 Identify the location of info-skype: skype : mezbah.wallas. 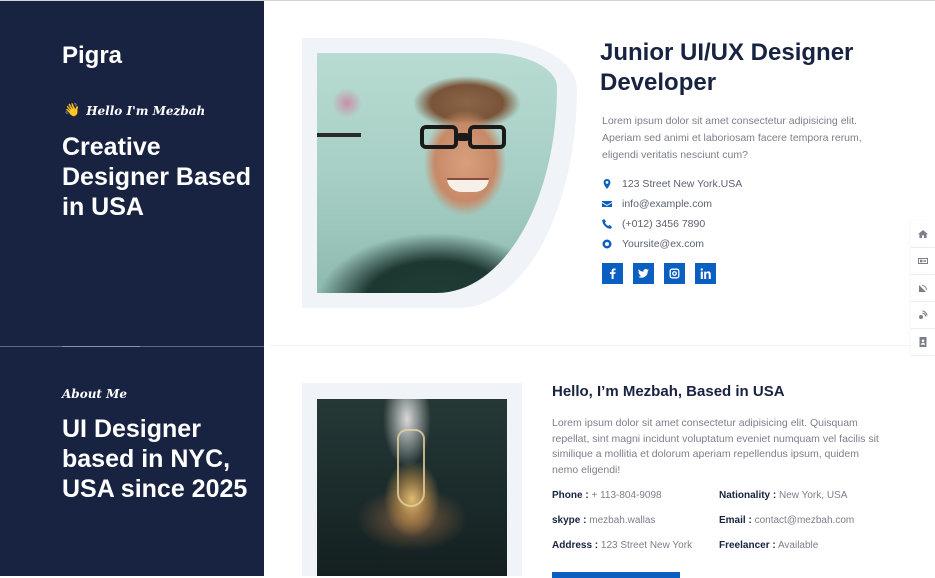
(635, 521).